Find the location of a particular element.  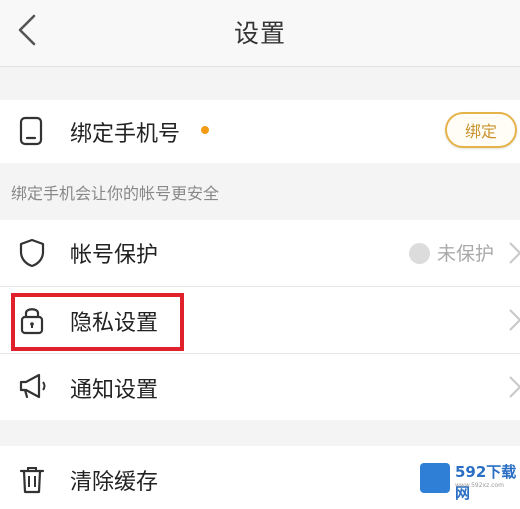

new-indicator-dot is located at coordinates (205, 130).